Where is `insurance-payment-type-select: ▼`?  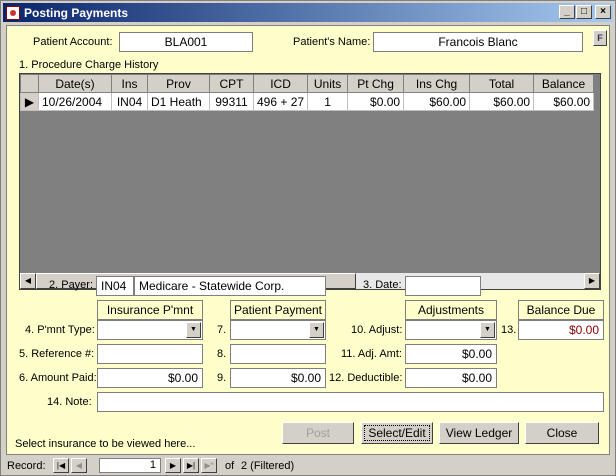
insurance-payment-type-select: ▼ is located at coordinates (150, 330).